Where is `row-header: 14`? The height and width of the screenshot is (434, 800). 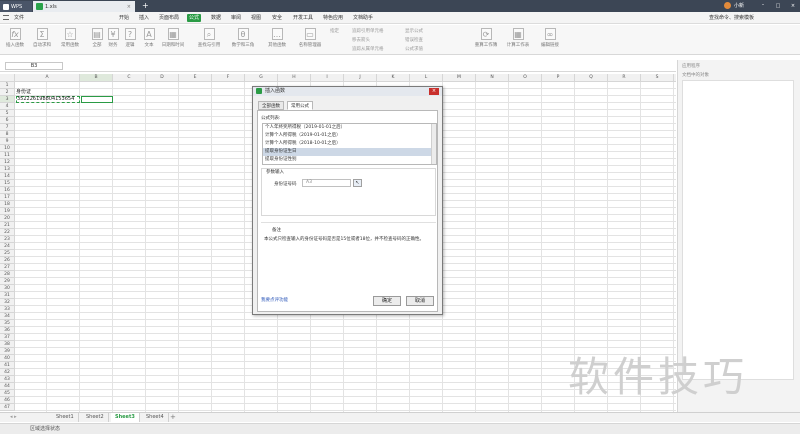 row-header: 14 is located at coordinates (7, 176).